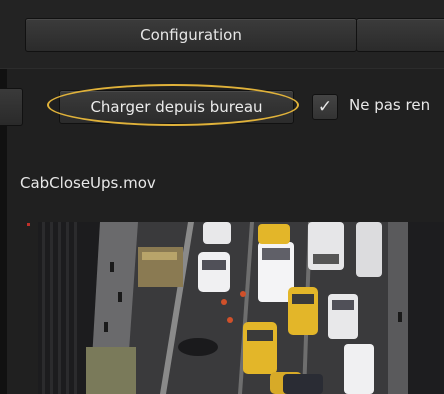 The height and width of the screenshot is (394, 444). What do you see at coordinates (88, 183) in the screenshot?
I see `media-filename: CabCloseUps.mov` at bounding box center [88, 183].